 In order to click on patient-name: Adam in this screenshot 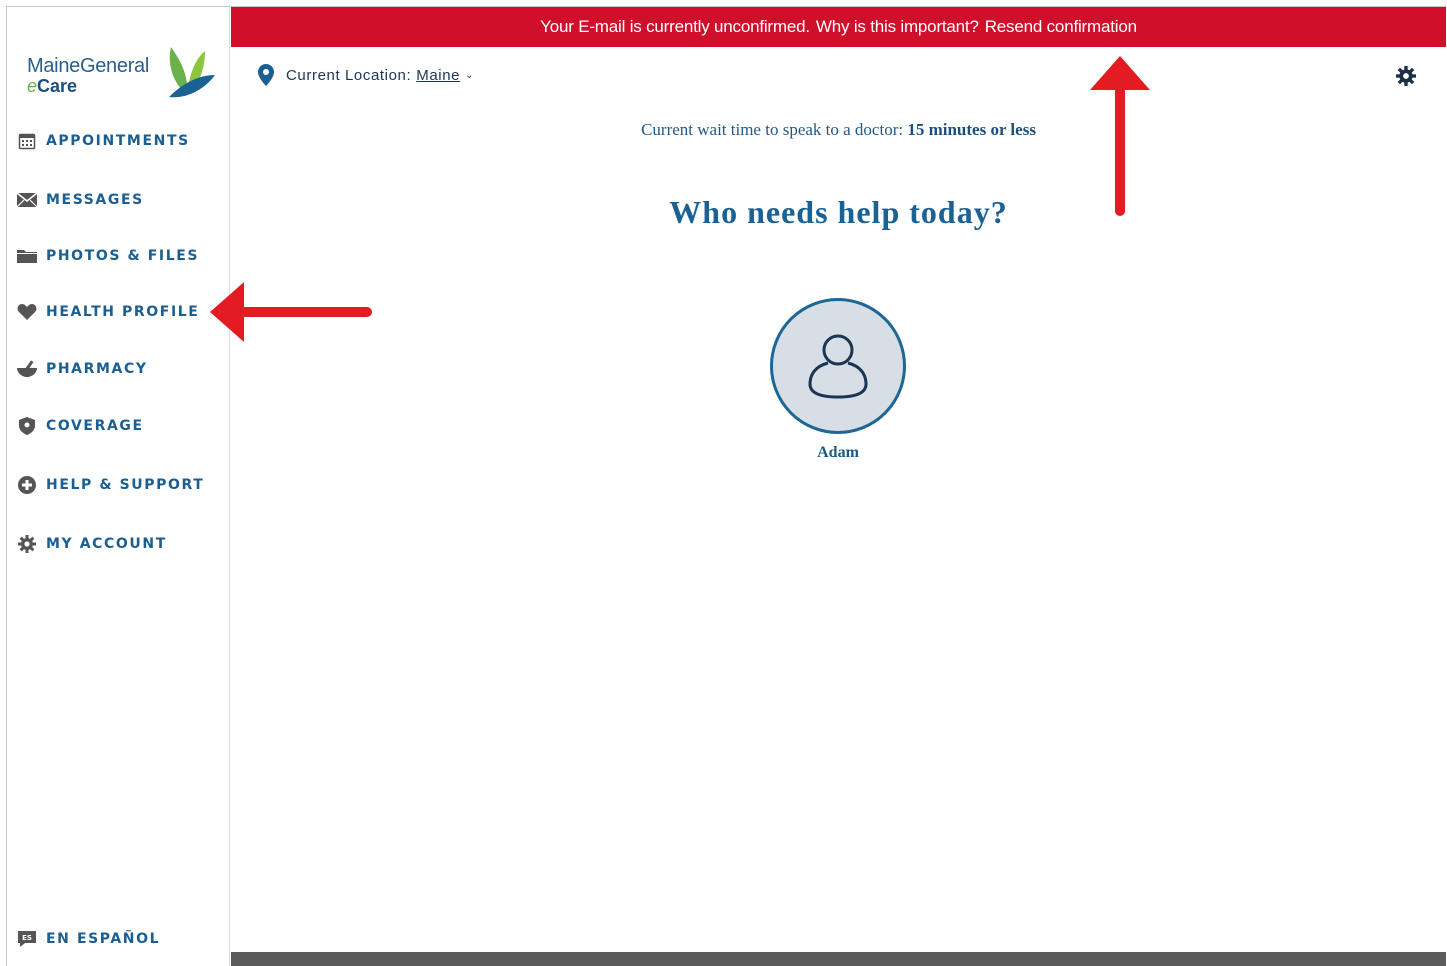, I will do `click(838, 452)`.